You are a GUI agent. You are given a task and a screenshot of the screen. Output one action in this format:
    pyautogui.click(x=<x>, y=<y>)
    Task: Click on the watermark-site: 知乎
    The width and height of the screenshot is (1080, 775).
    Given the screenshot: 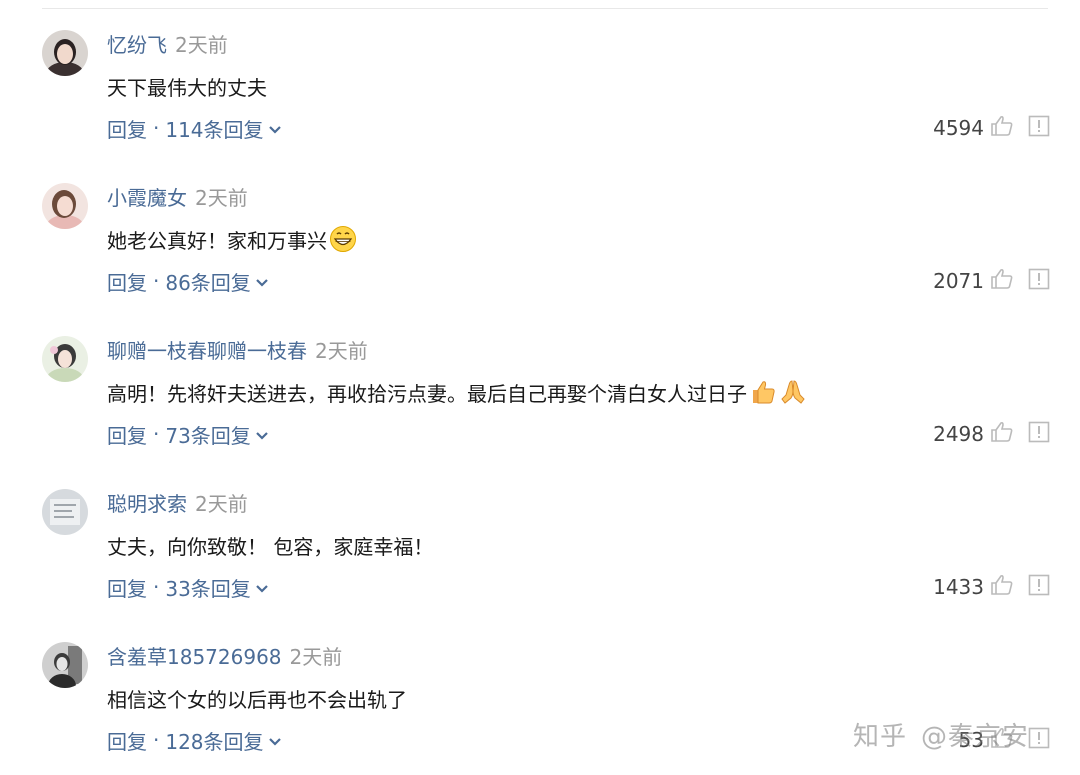 What is the action you would take?
    pyautogui.click(x=880, y=736)
    